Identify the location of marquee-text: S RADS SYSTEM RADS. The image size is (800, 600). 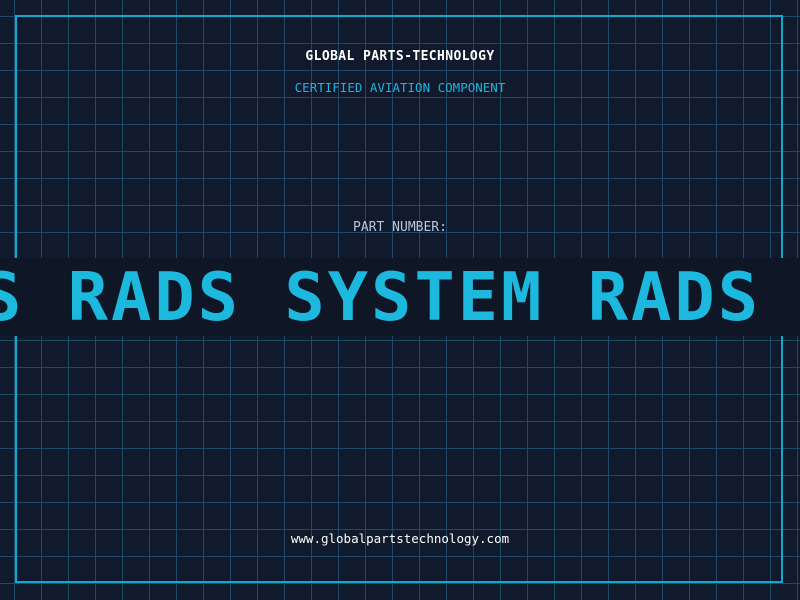
(381, 297).